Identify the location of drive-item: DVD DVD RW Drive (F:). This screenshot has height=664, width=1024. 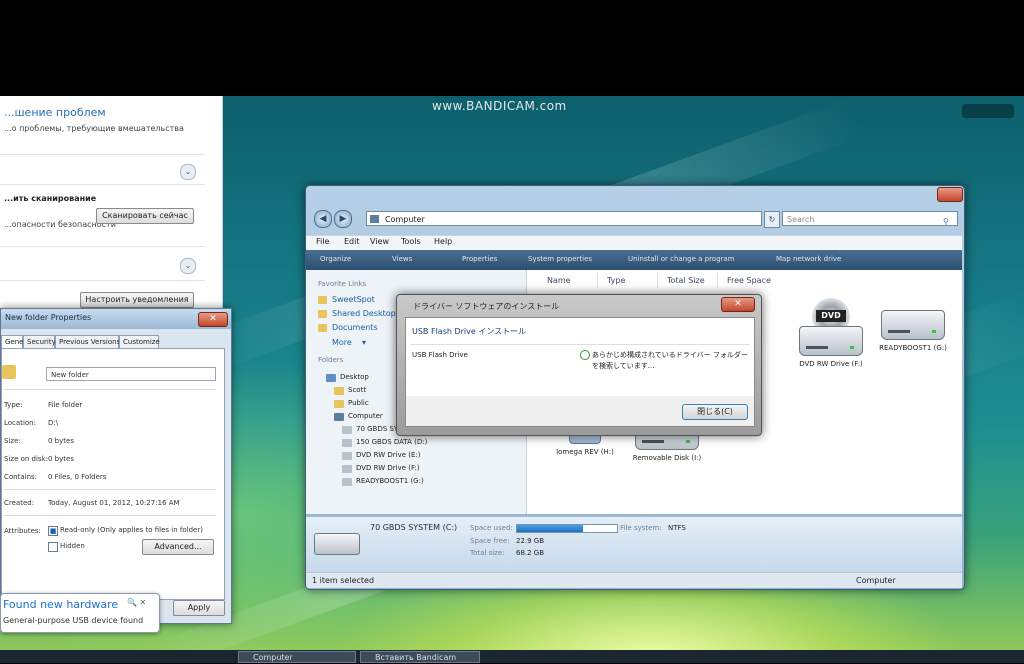
(831, 333).